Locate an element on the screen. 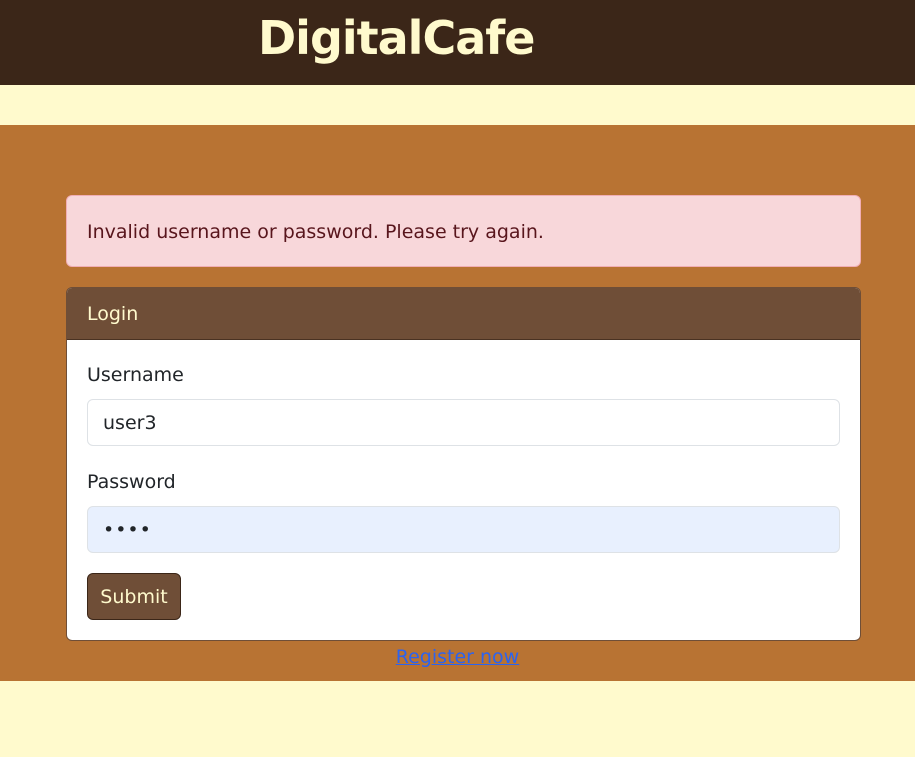  username-label: Username is located at coordinates (135, 375).